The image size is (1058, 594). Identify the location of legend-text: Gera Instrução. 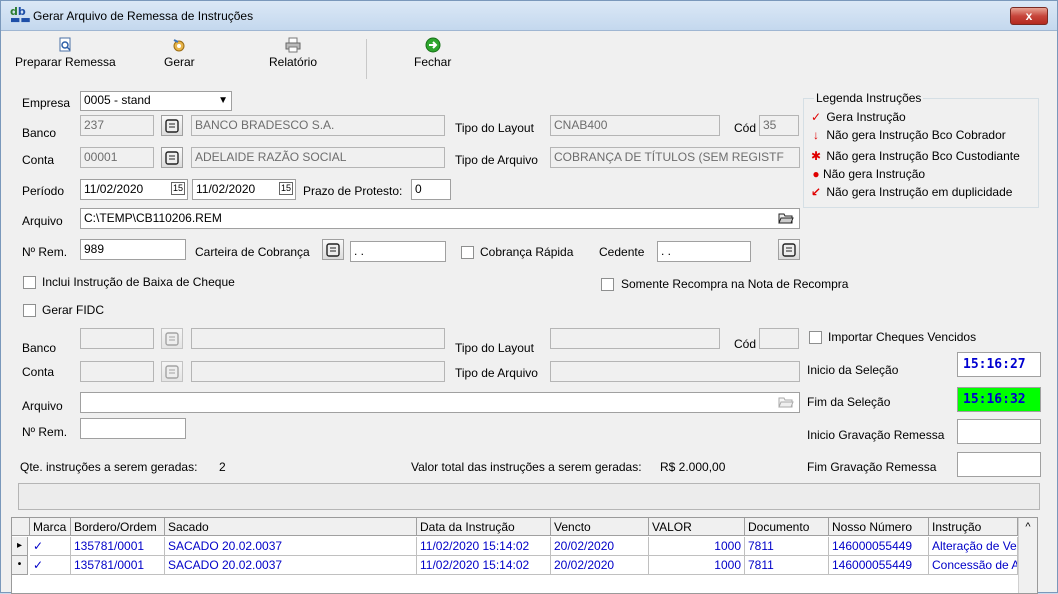
(866, 117).